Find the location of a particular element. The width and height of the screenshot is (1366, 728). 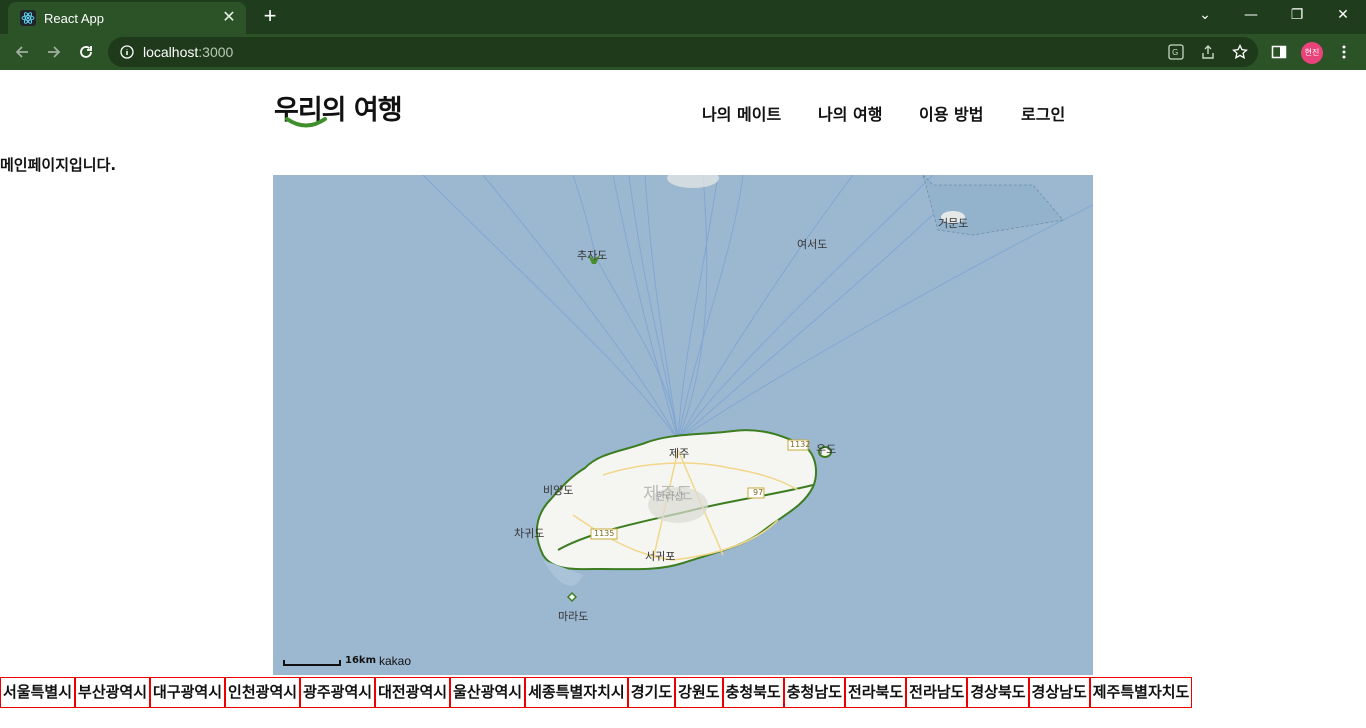

new-tab-icon: + is located at coordinates (270, 17).